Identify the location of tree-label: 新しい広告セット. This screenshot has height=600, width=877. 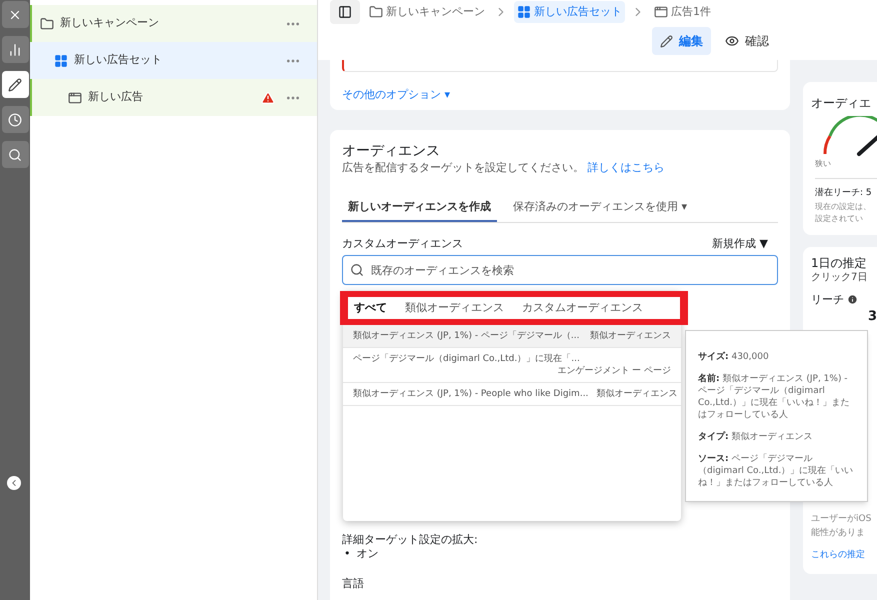
(118, 60).